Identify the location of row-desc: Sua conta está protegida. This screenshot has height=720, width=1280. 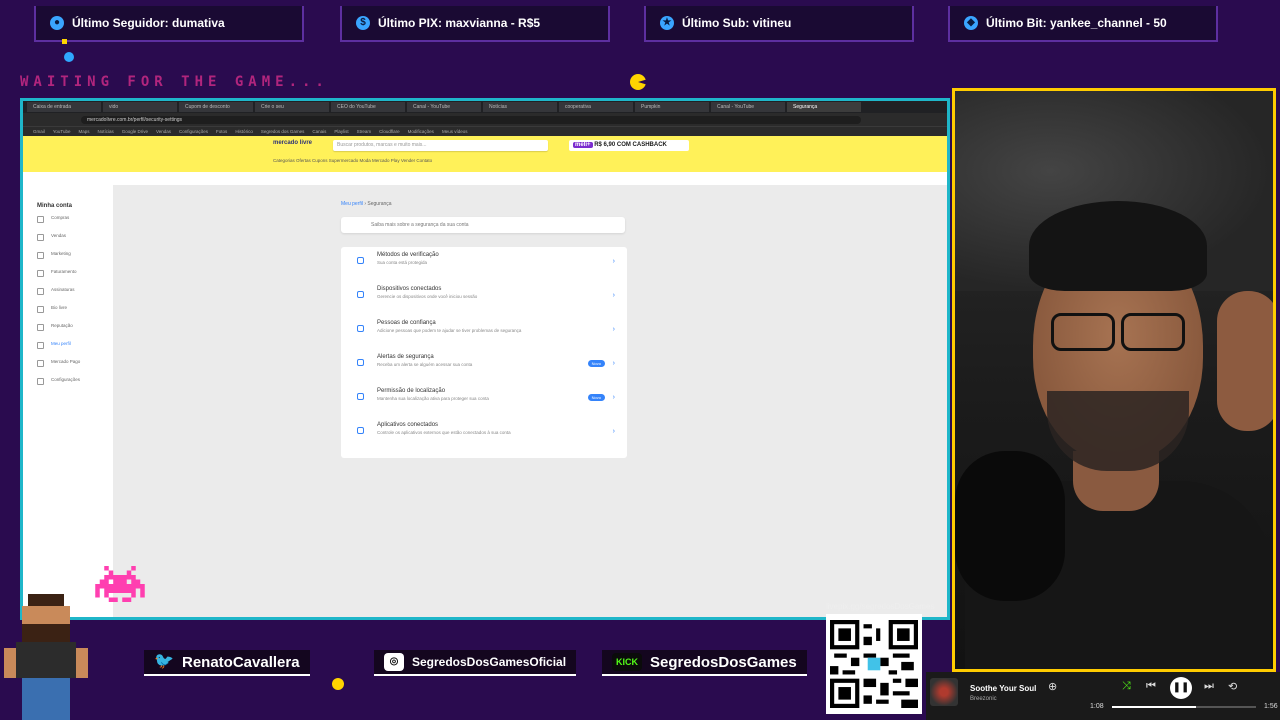
(402, 262).